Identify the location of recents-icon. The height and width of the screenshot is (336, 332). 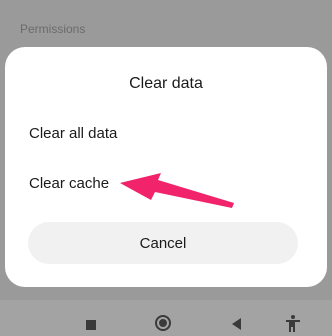
(91, 325).